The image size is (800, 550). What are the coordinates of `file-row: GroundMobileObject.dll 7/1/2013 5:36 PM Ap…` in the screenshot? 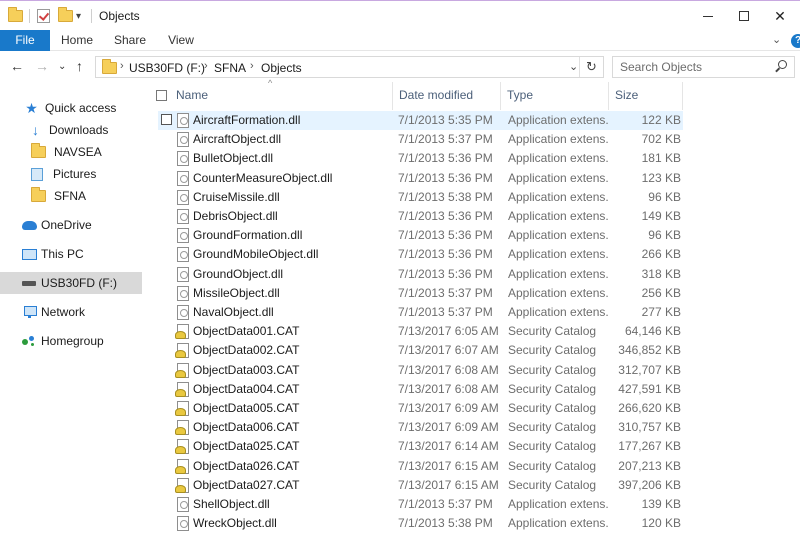 It's located at (420, 254).